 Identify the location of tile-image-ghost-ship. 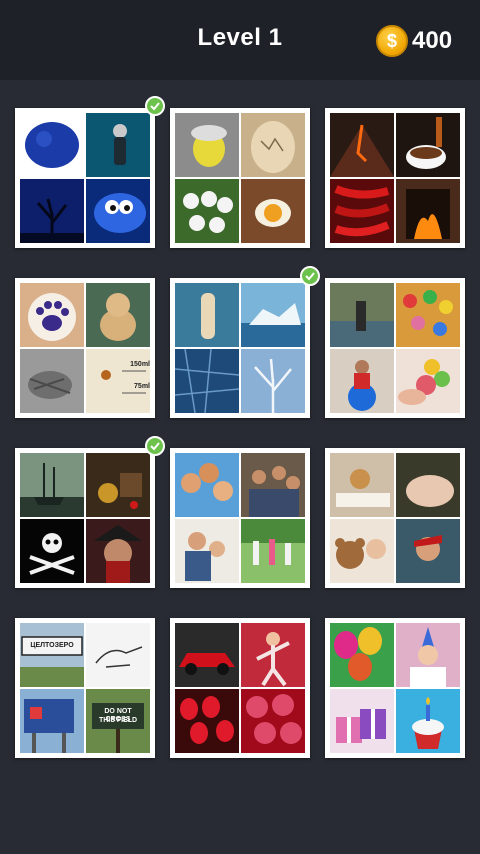
(52, 485).